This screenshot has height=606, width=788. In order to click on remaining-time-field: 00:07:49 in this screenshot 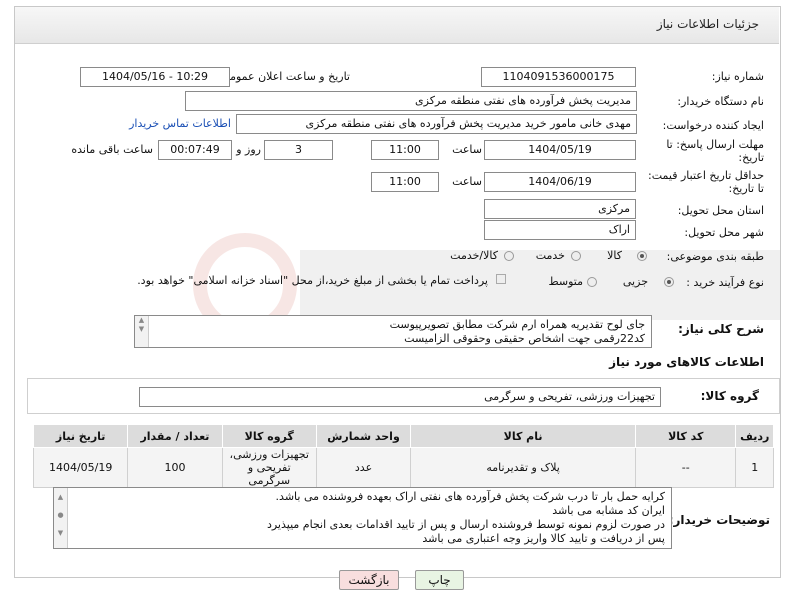, I will do `click(195, 150)`.